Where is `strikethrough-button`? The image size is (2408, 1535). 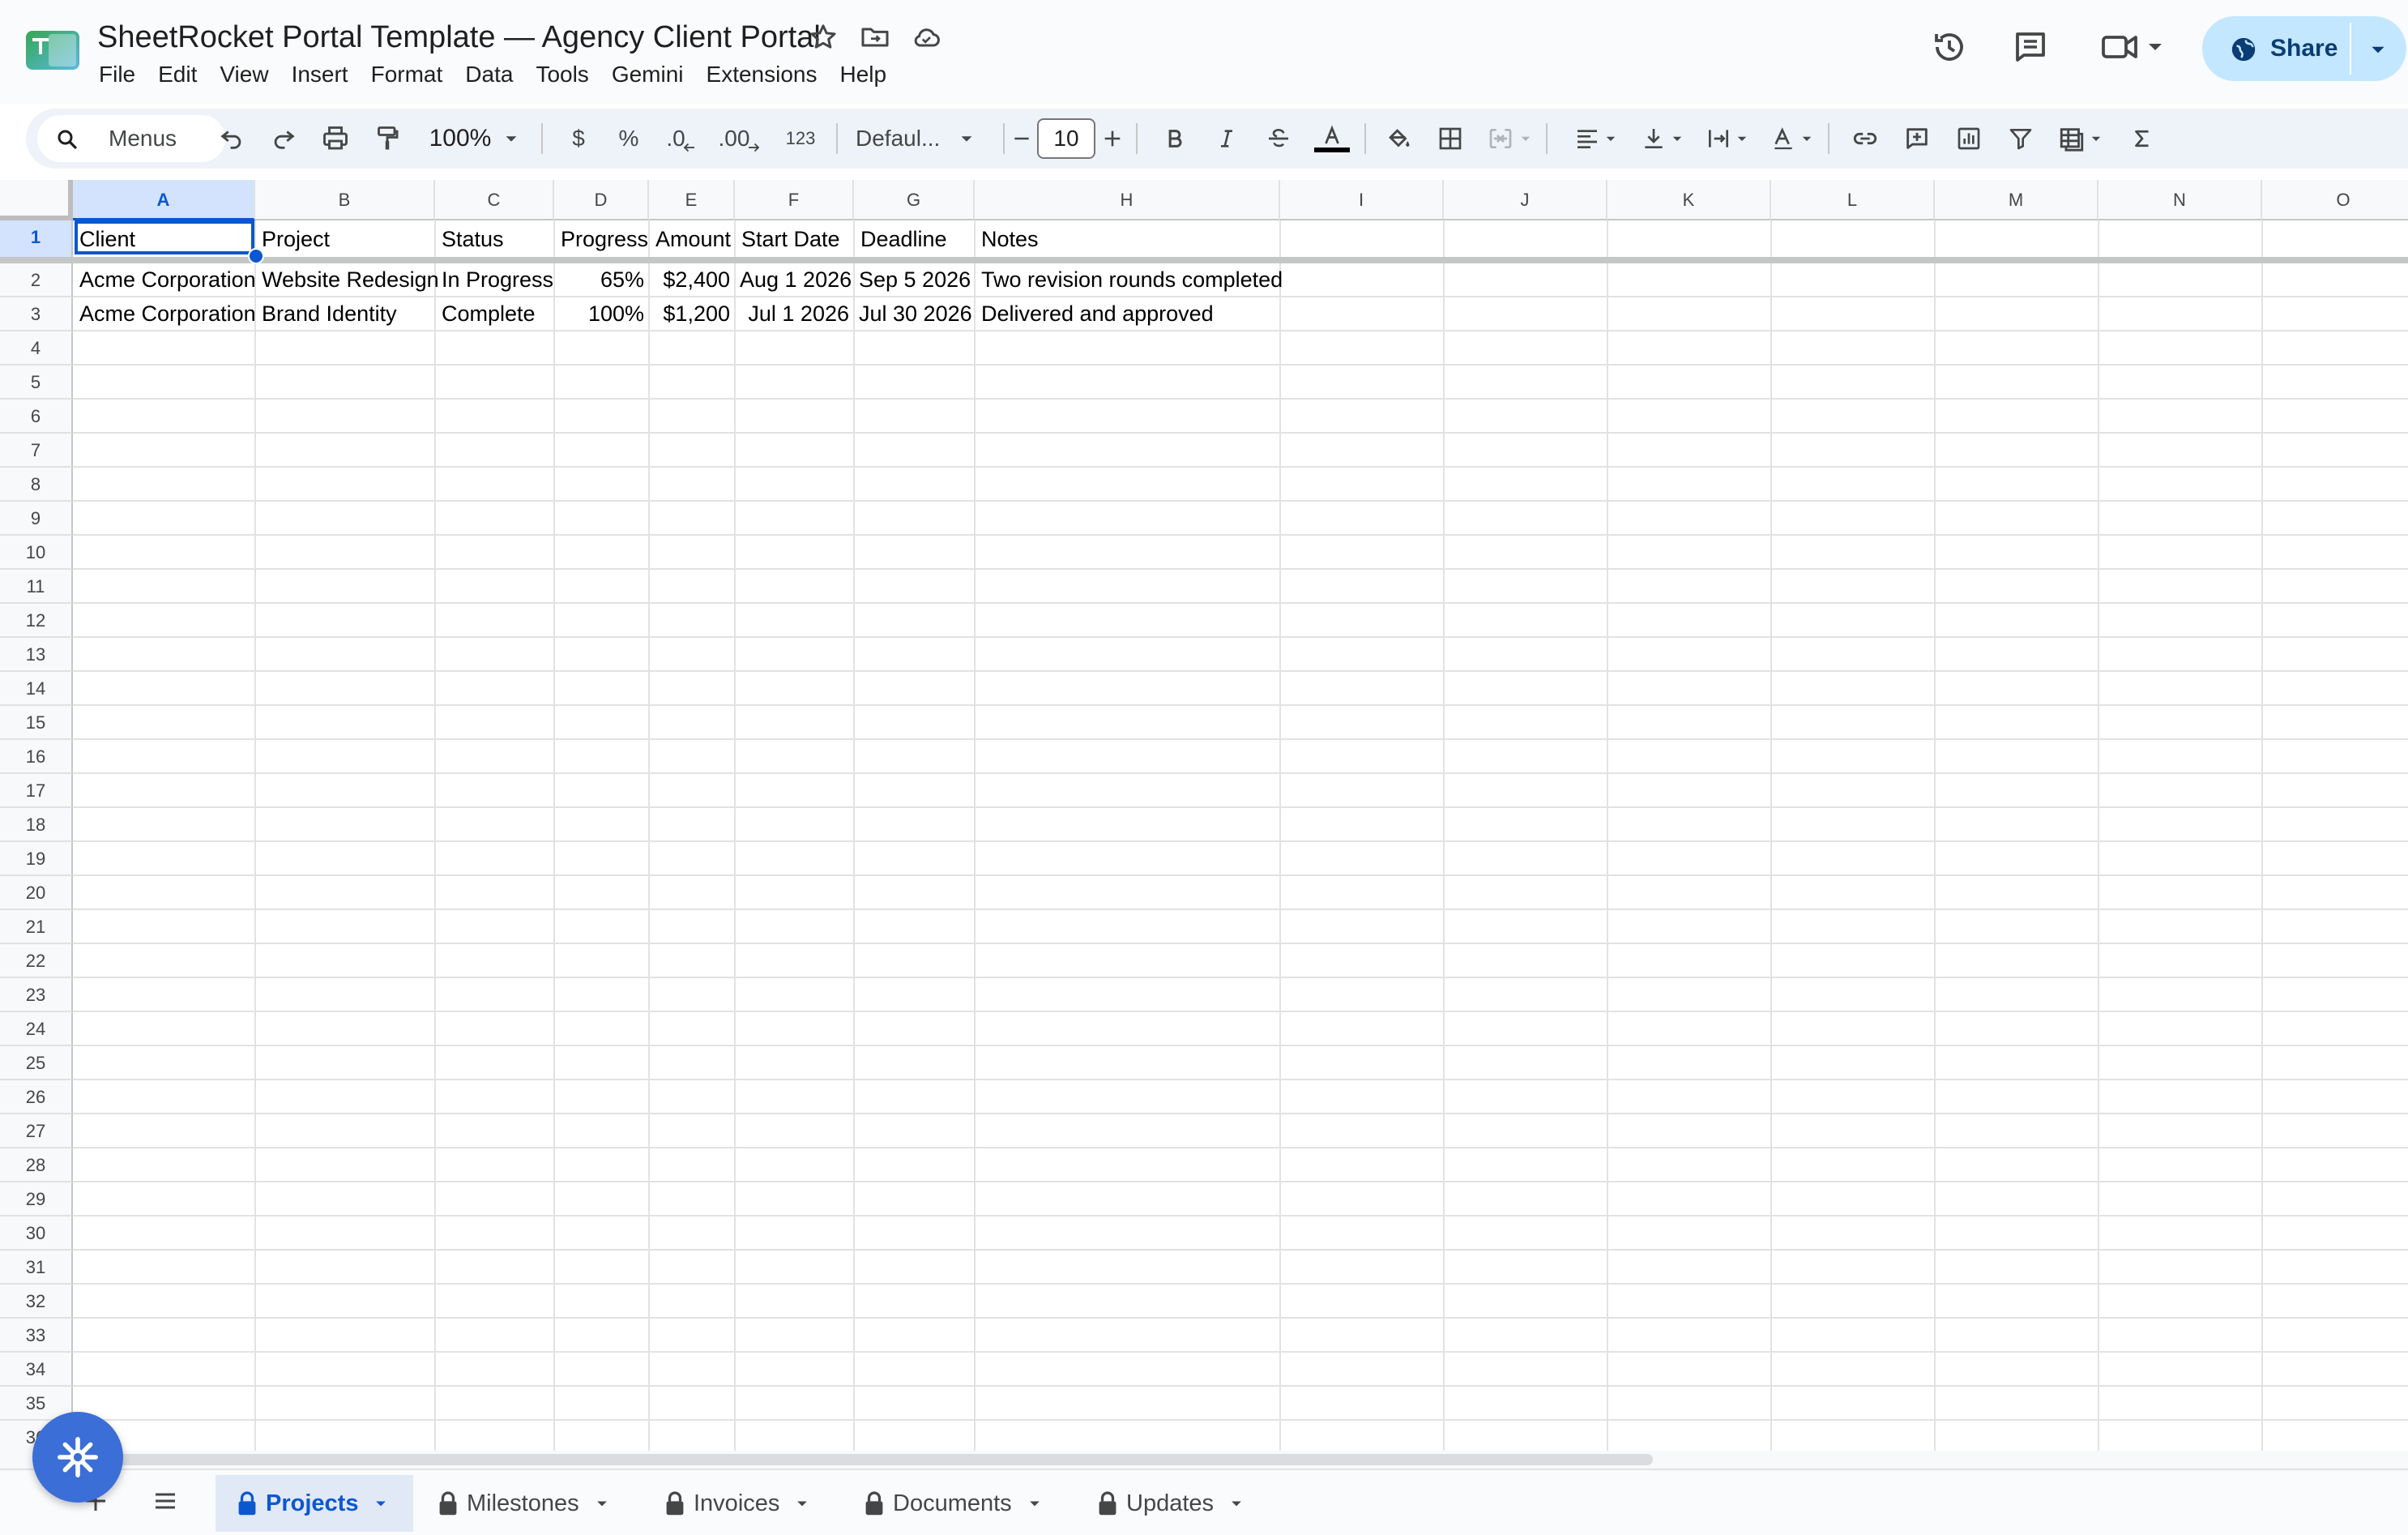
strikethrough-button is located at coordinates (1278, 138).